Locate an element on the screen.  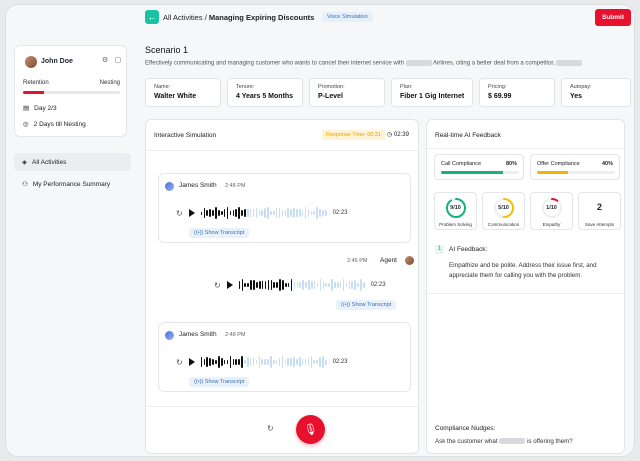
submit-button: Submit is located at coordinates (613, 17).